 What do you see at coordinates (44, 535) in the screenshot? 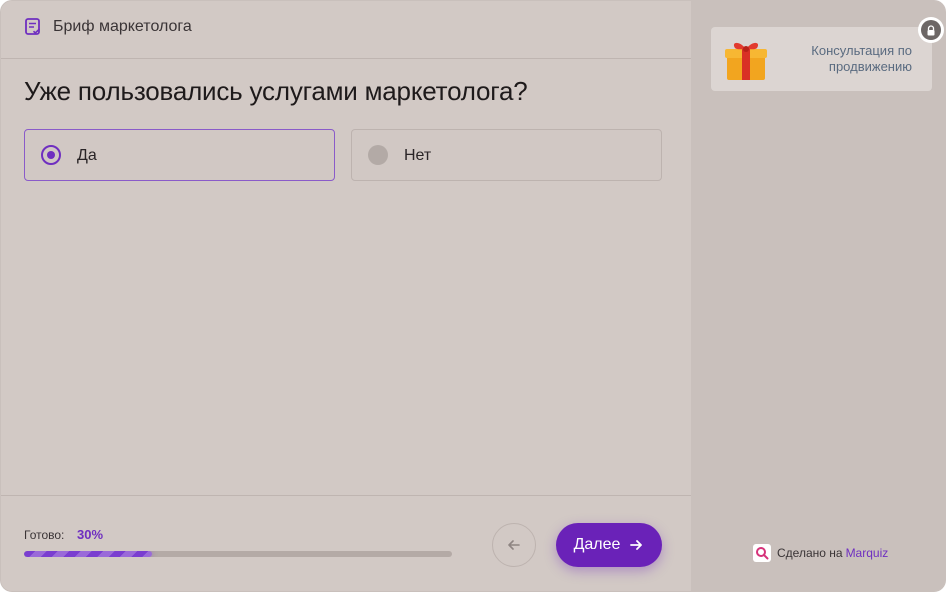
I see `progress-label: Готово:` at bounding box center [44, 535].